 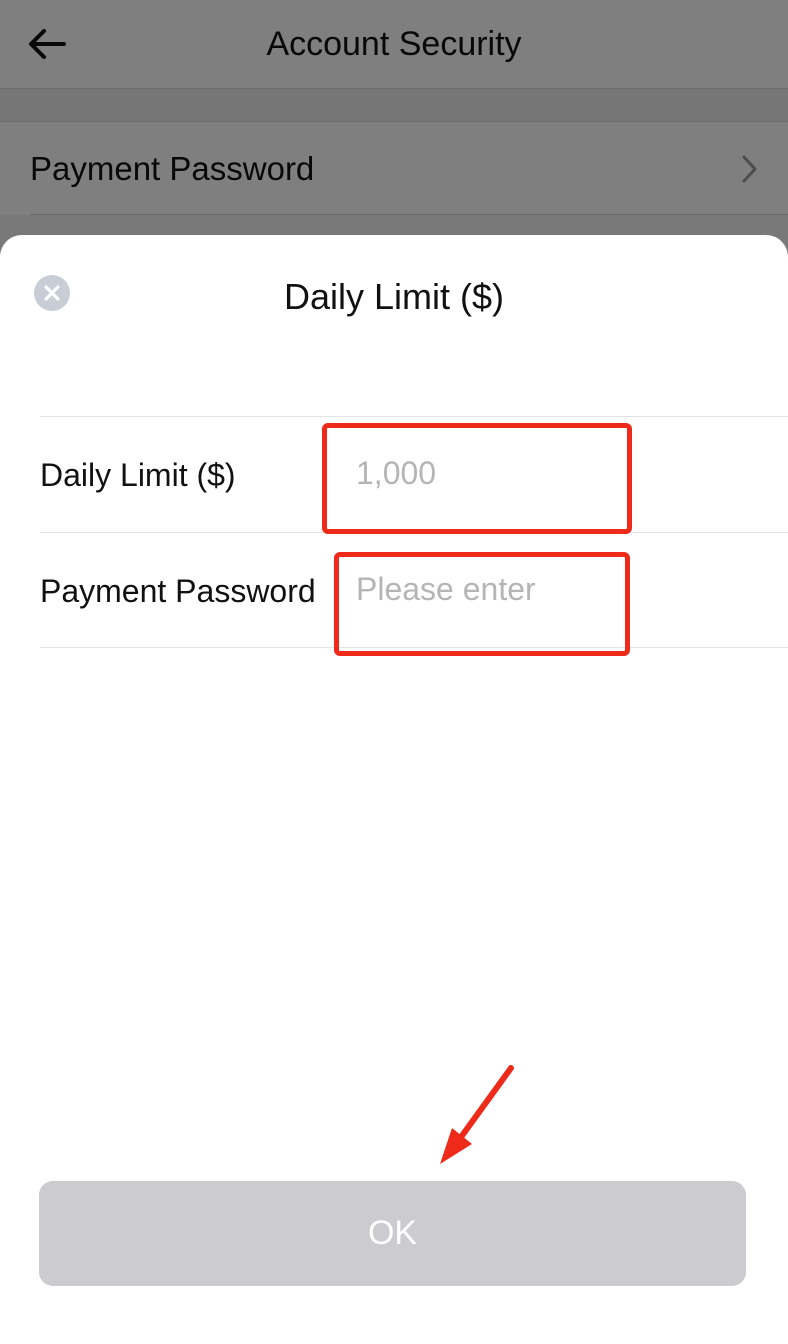 What do you see at coordinates (491, 473) in the screenshot?
I see `daily-limit-input` at bounding box center [491, 473].